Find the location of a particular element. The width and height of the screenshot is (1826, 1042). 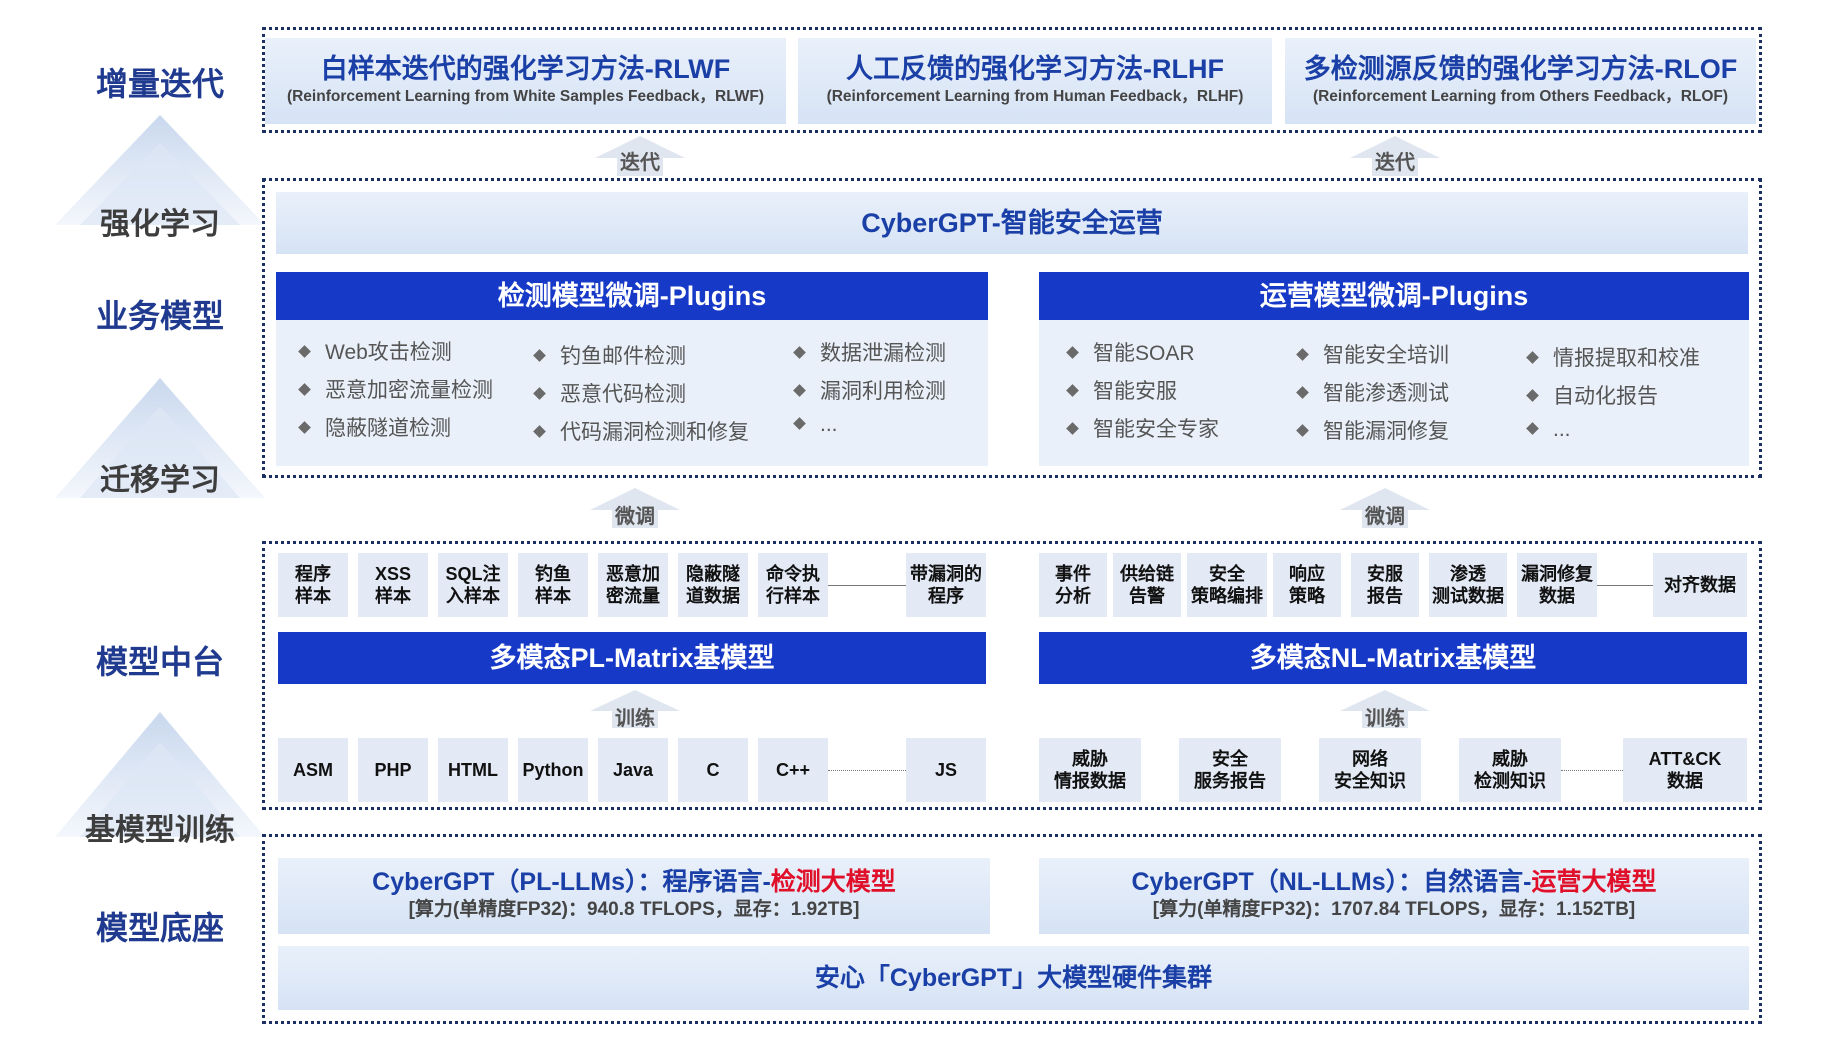

label-incremental-iteration: 增量迭代 is located at coordinates (159, 84).